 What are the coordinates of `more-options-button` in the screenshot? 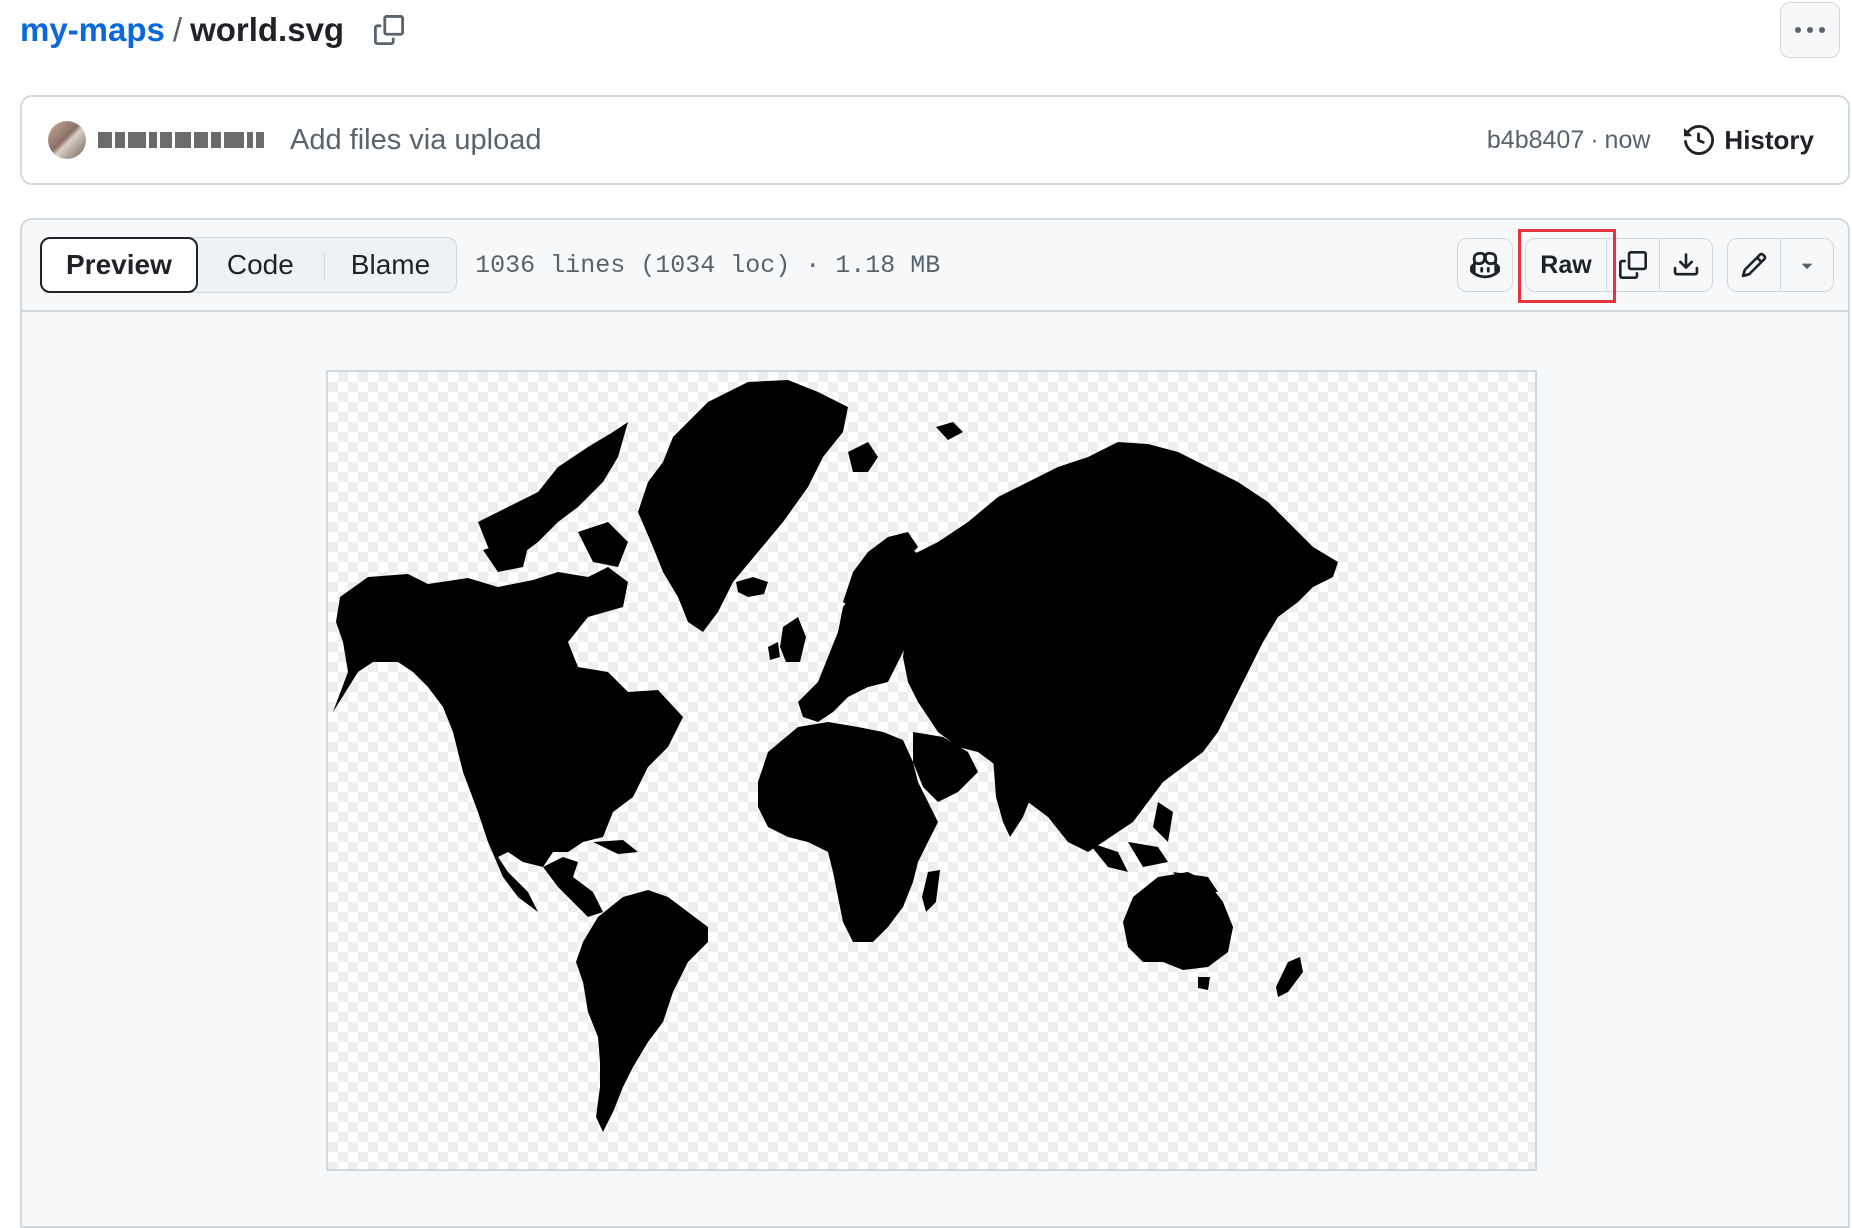 It's located at (1810, 30).